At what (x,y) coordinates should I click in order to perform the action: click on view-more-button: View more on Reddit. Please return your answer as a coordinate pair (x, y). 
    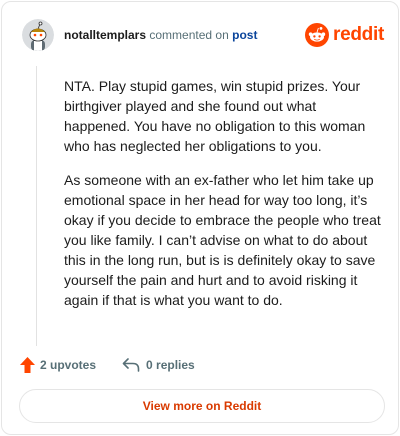
    Looking at the image, I should click on (202, 406).